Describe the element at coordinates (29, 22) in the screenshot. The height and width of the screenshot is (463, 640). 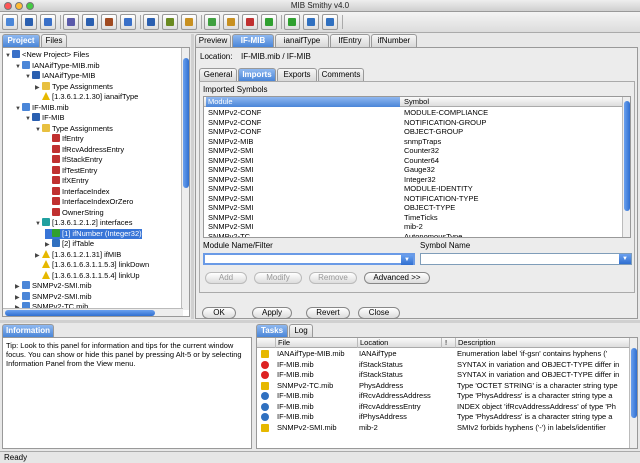
I see `save-button` at that location.